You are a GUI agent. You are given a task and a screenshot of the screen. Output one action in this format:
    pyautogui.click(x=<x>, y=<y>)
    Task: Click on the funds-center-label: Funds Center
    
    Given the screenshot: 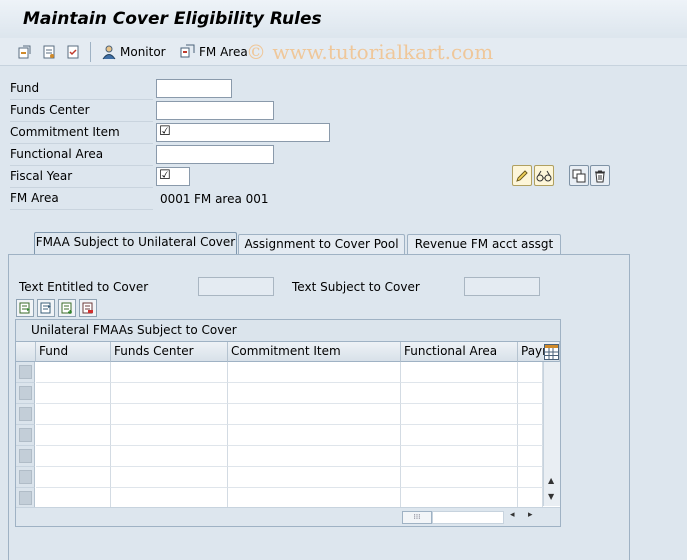 What is the action you would take?
    pyautogui.click(x=81, y=111)
    